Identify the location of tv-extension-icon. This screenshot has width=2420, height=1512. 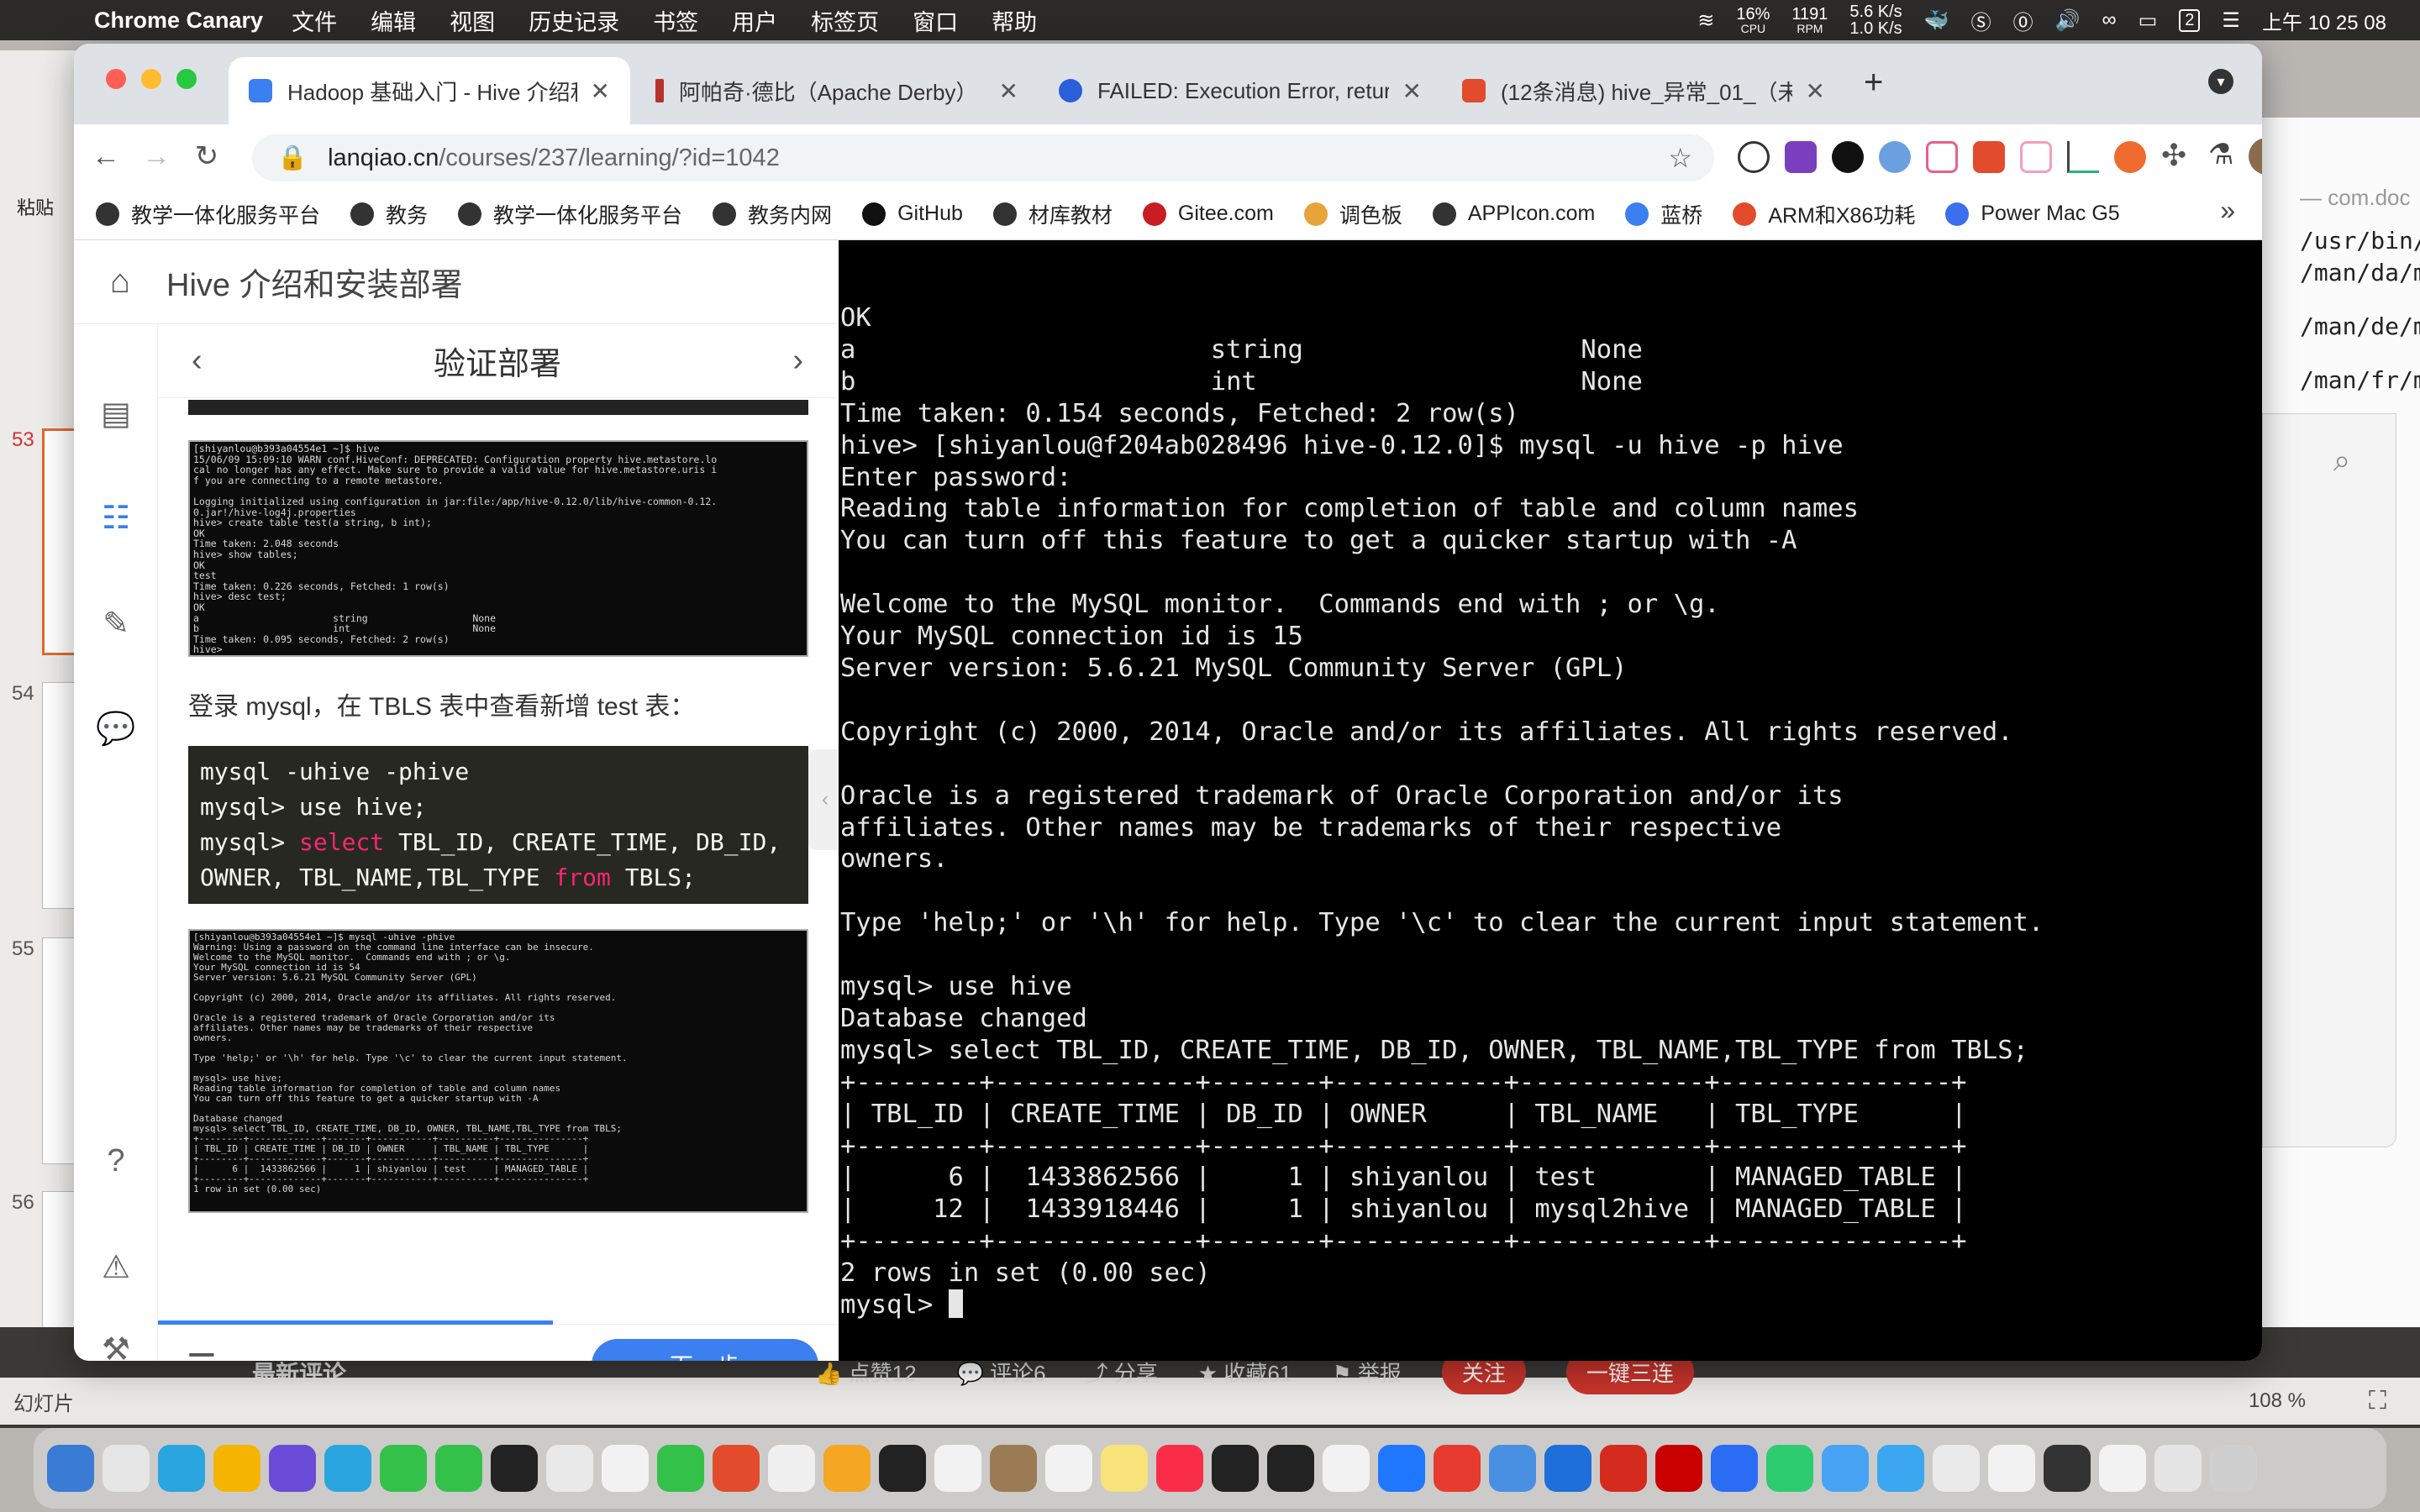
(1942, 157).